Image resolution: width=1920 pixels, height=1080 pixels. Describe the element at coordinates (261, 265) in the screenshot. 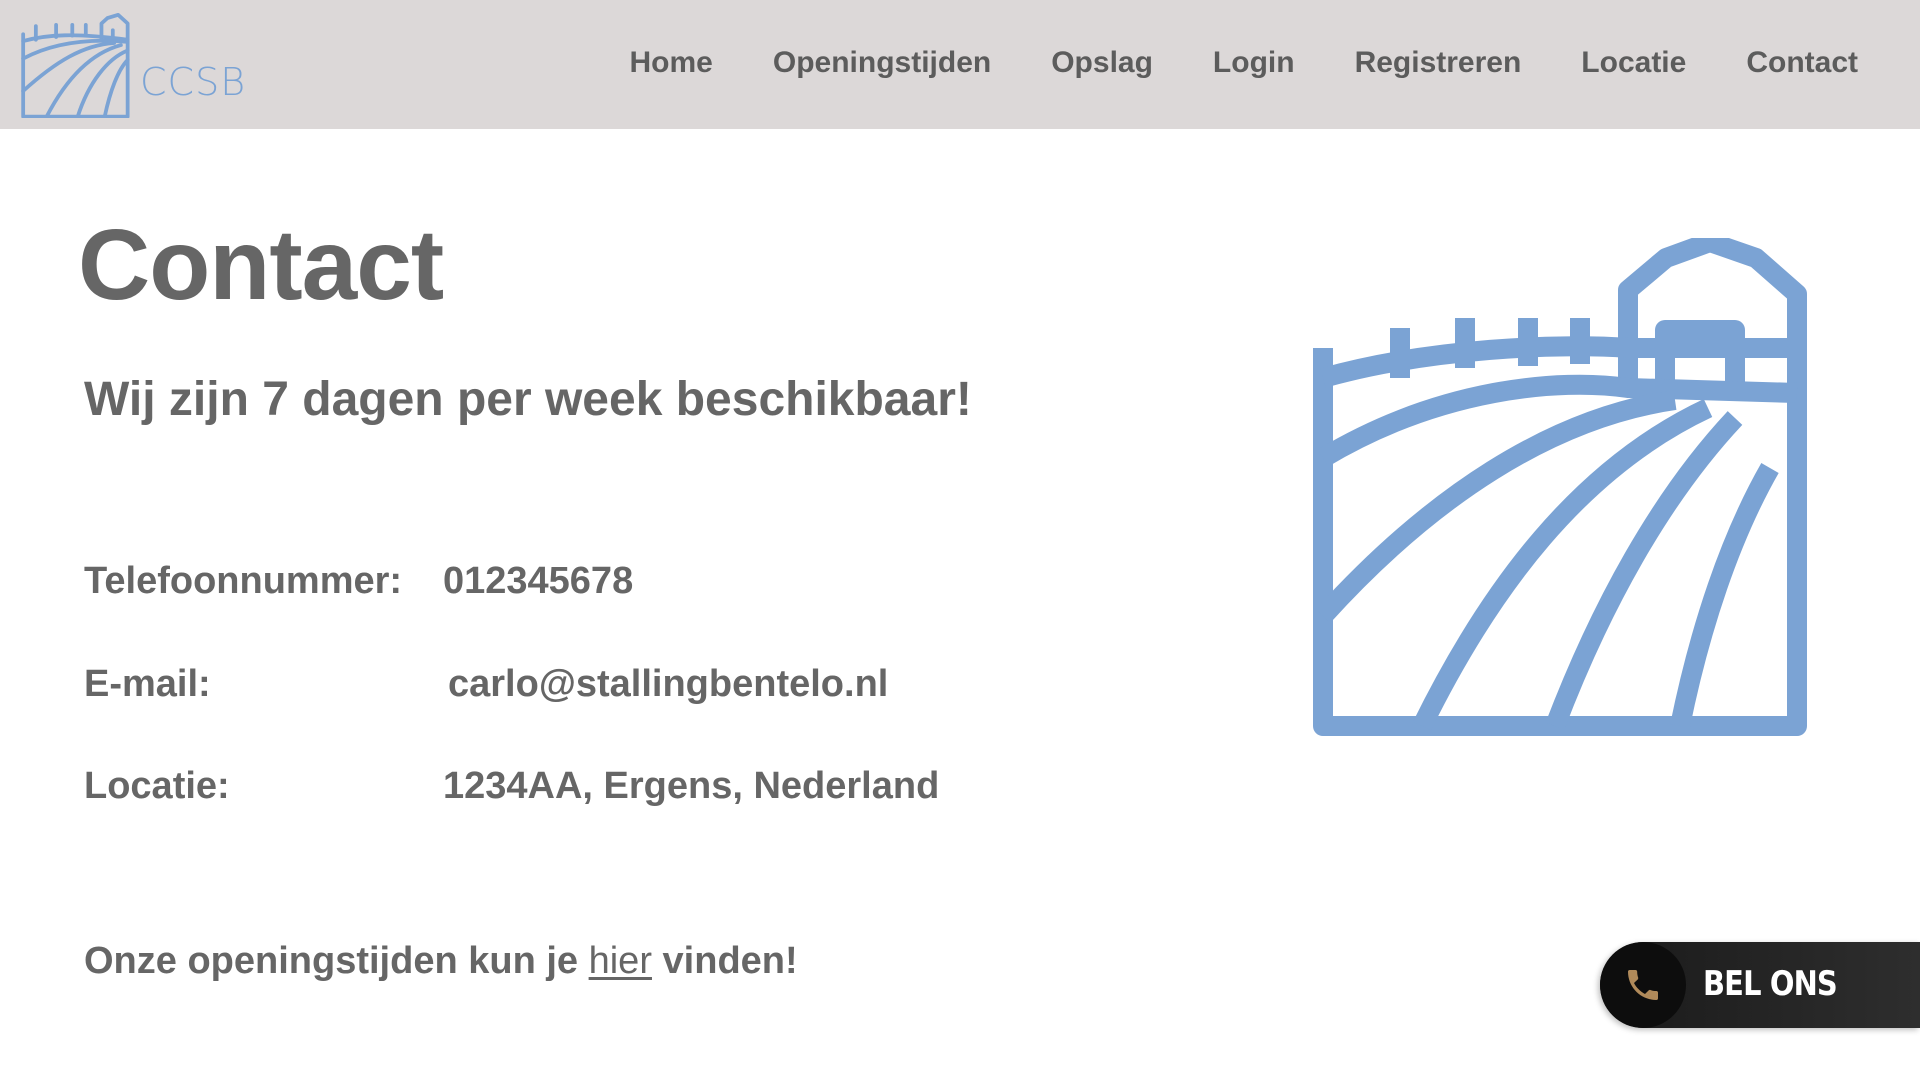

I see `page-title: Contact` at that location.